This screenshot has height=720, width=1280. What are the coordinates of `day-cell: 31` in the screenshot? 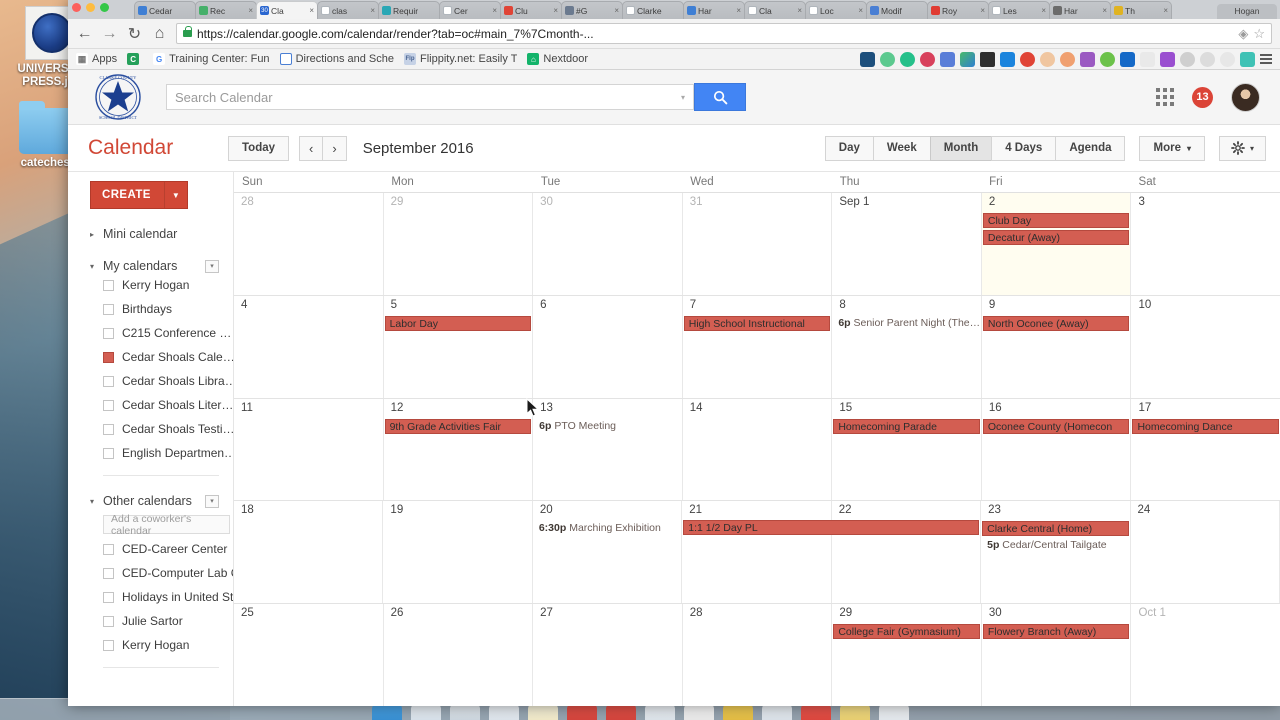 It's located at (758, 244).